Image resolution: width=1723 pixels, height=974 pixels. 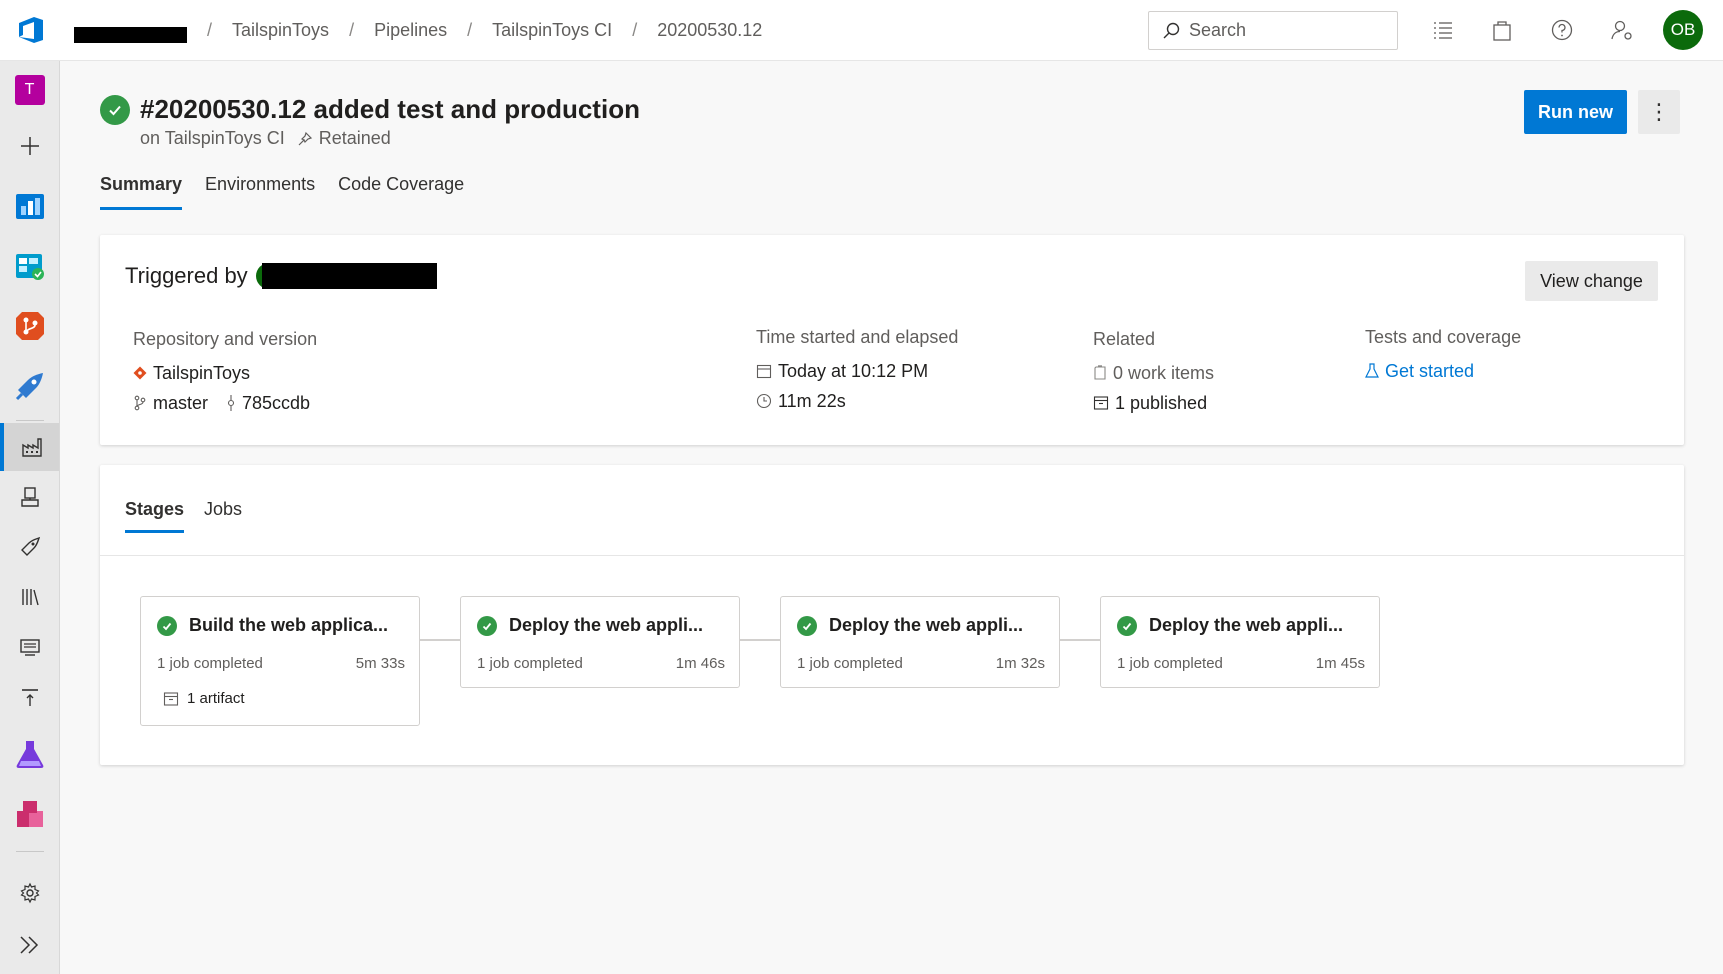 I want to click on branch-icon, so click(x=140, y=403).